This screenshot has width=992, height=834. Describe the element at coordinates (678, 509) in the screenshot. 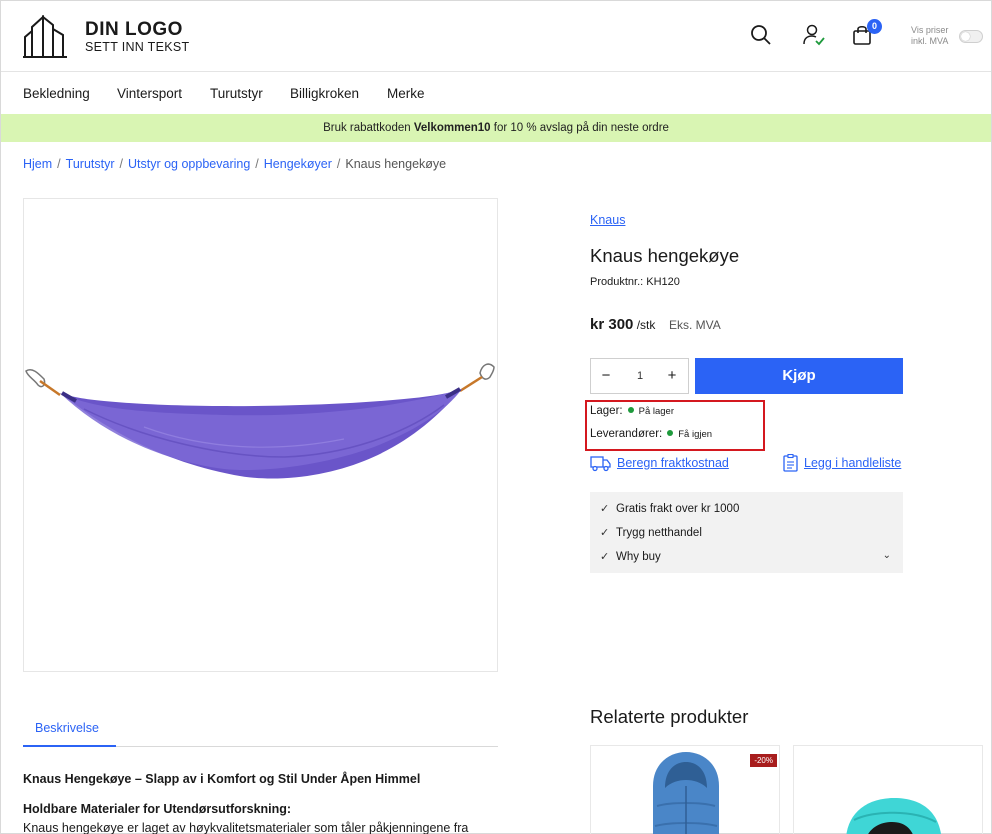

I see `benefit-label: Gratis frakt over kr 1000` at that location.